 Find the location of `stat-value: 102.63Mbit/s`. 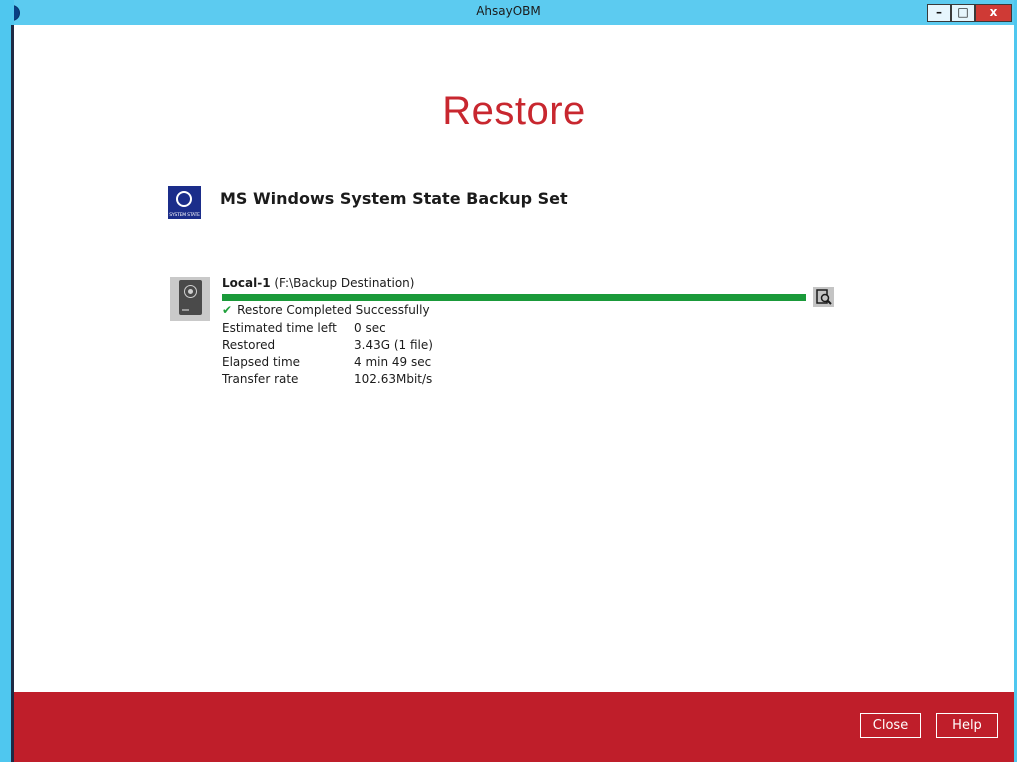

stat-value: 102.63Mbit/s is located at coordinates (393, 379).